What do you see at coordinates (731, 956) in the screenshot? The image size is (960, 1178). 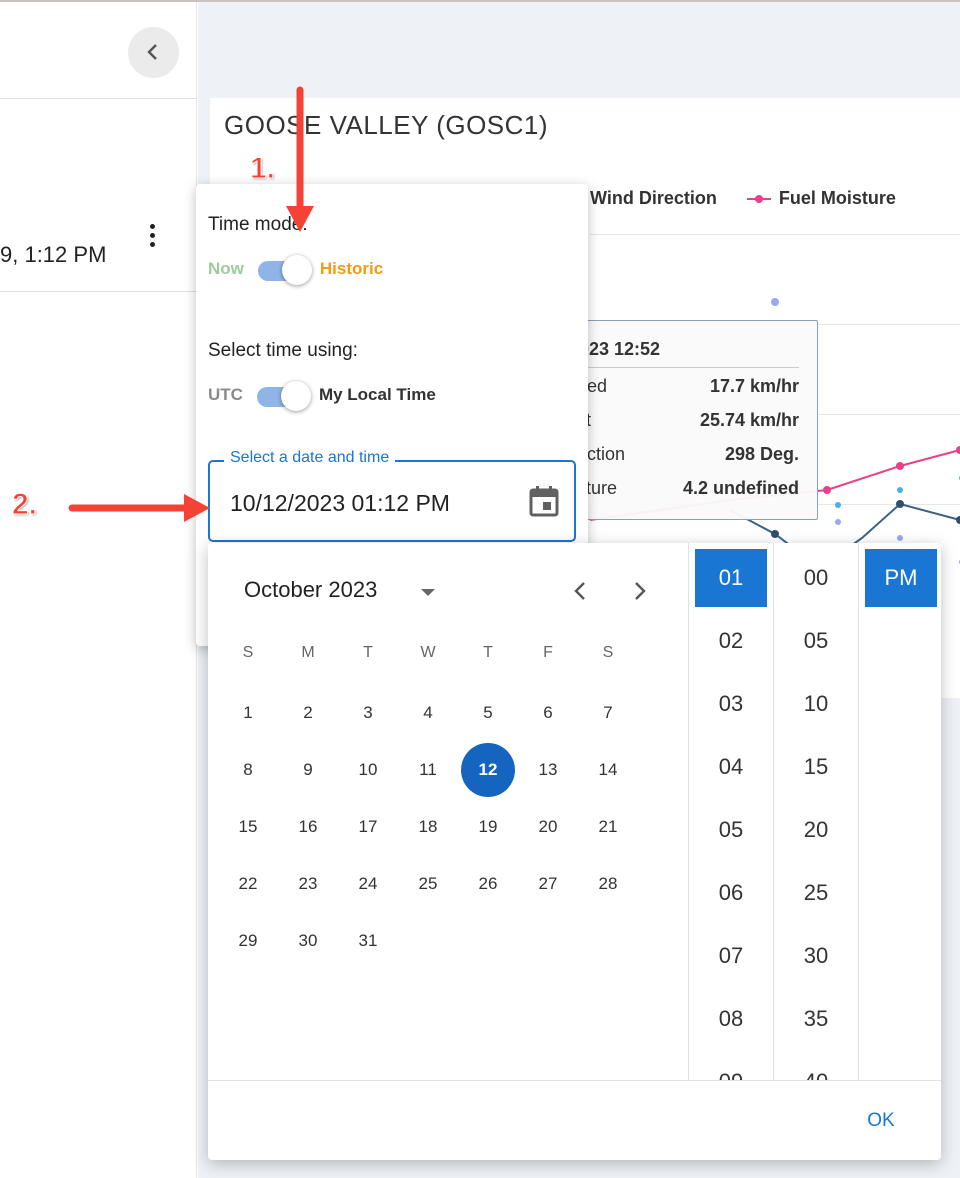 I see `time-option: 07` at bounding box center [731, 956].